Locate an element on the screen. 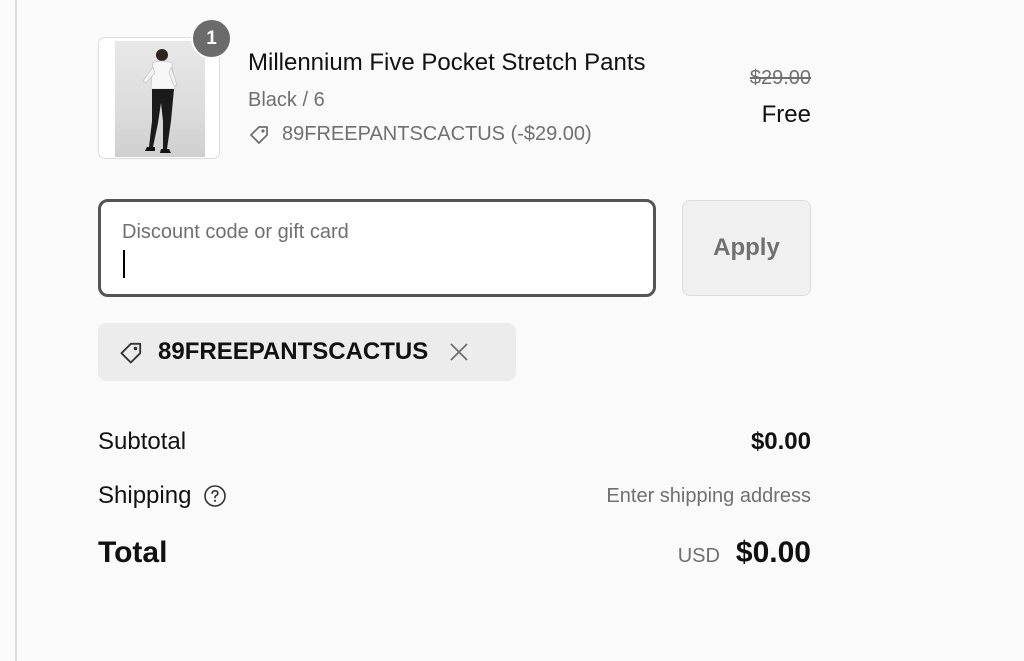 This screenshot has height=661, width=1024. apply-button: Apply is located at coordinates (746, 248).